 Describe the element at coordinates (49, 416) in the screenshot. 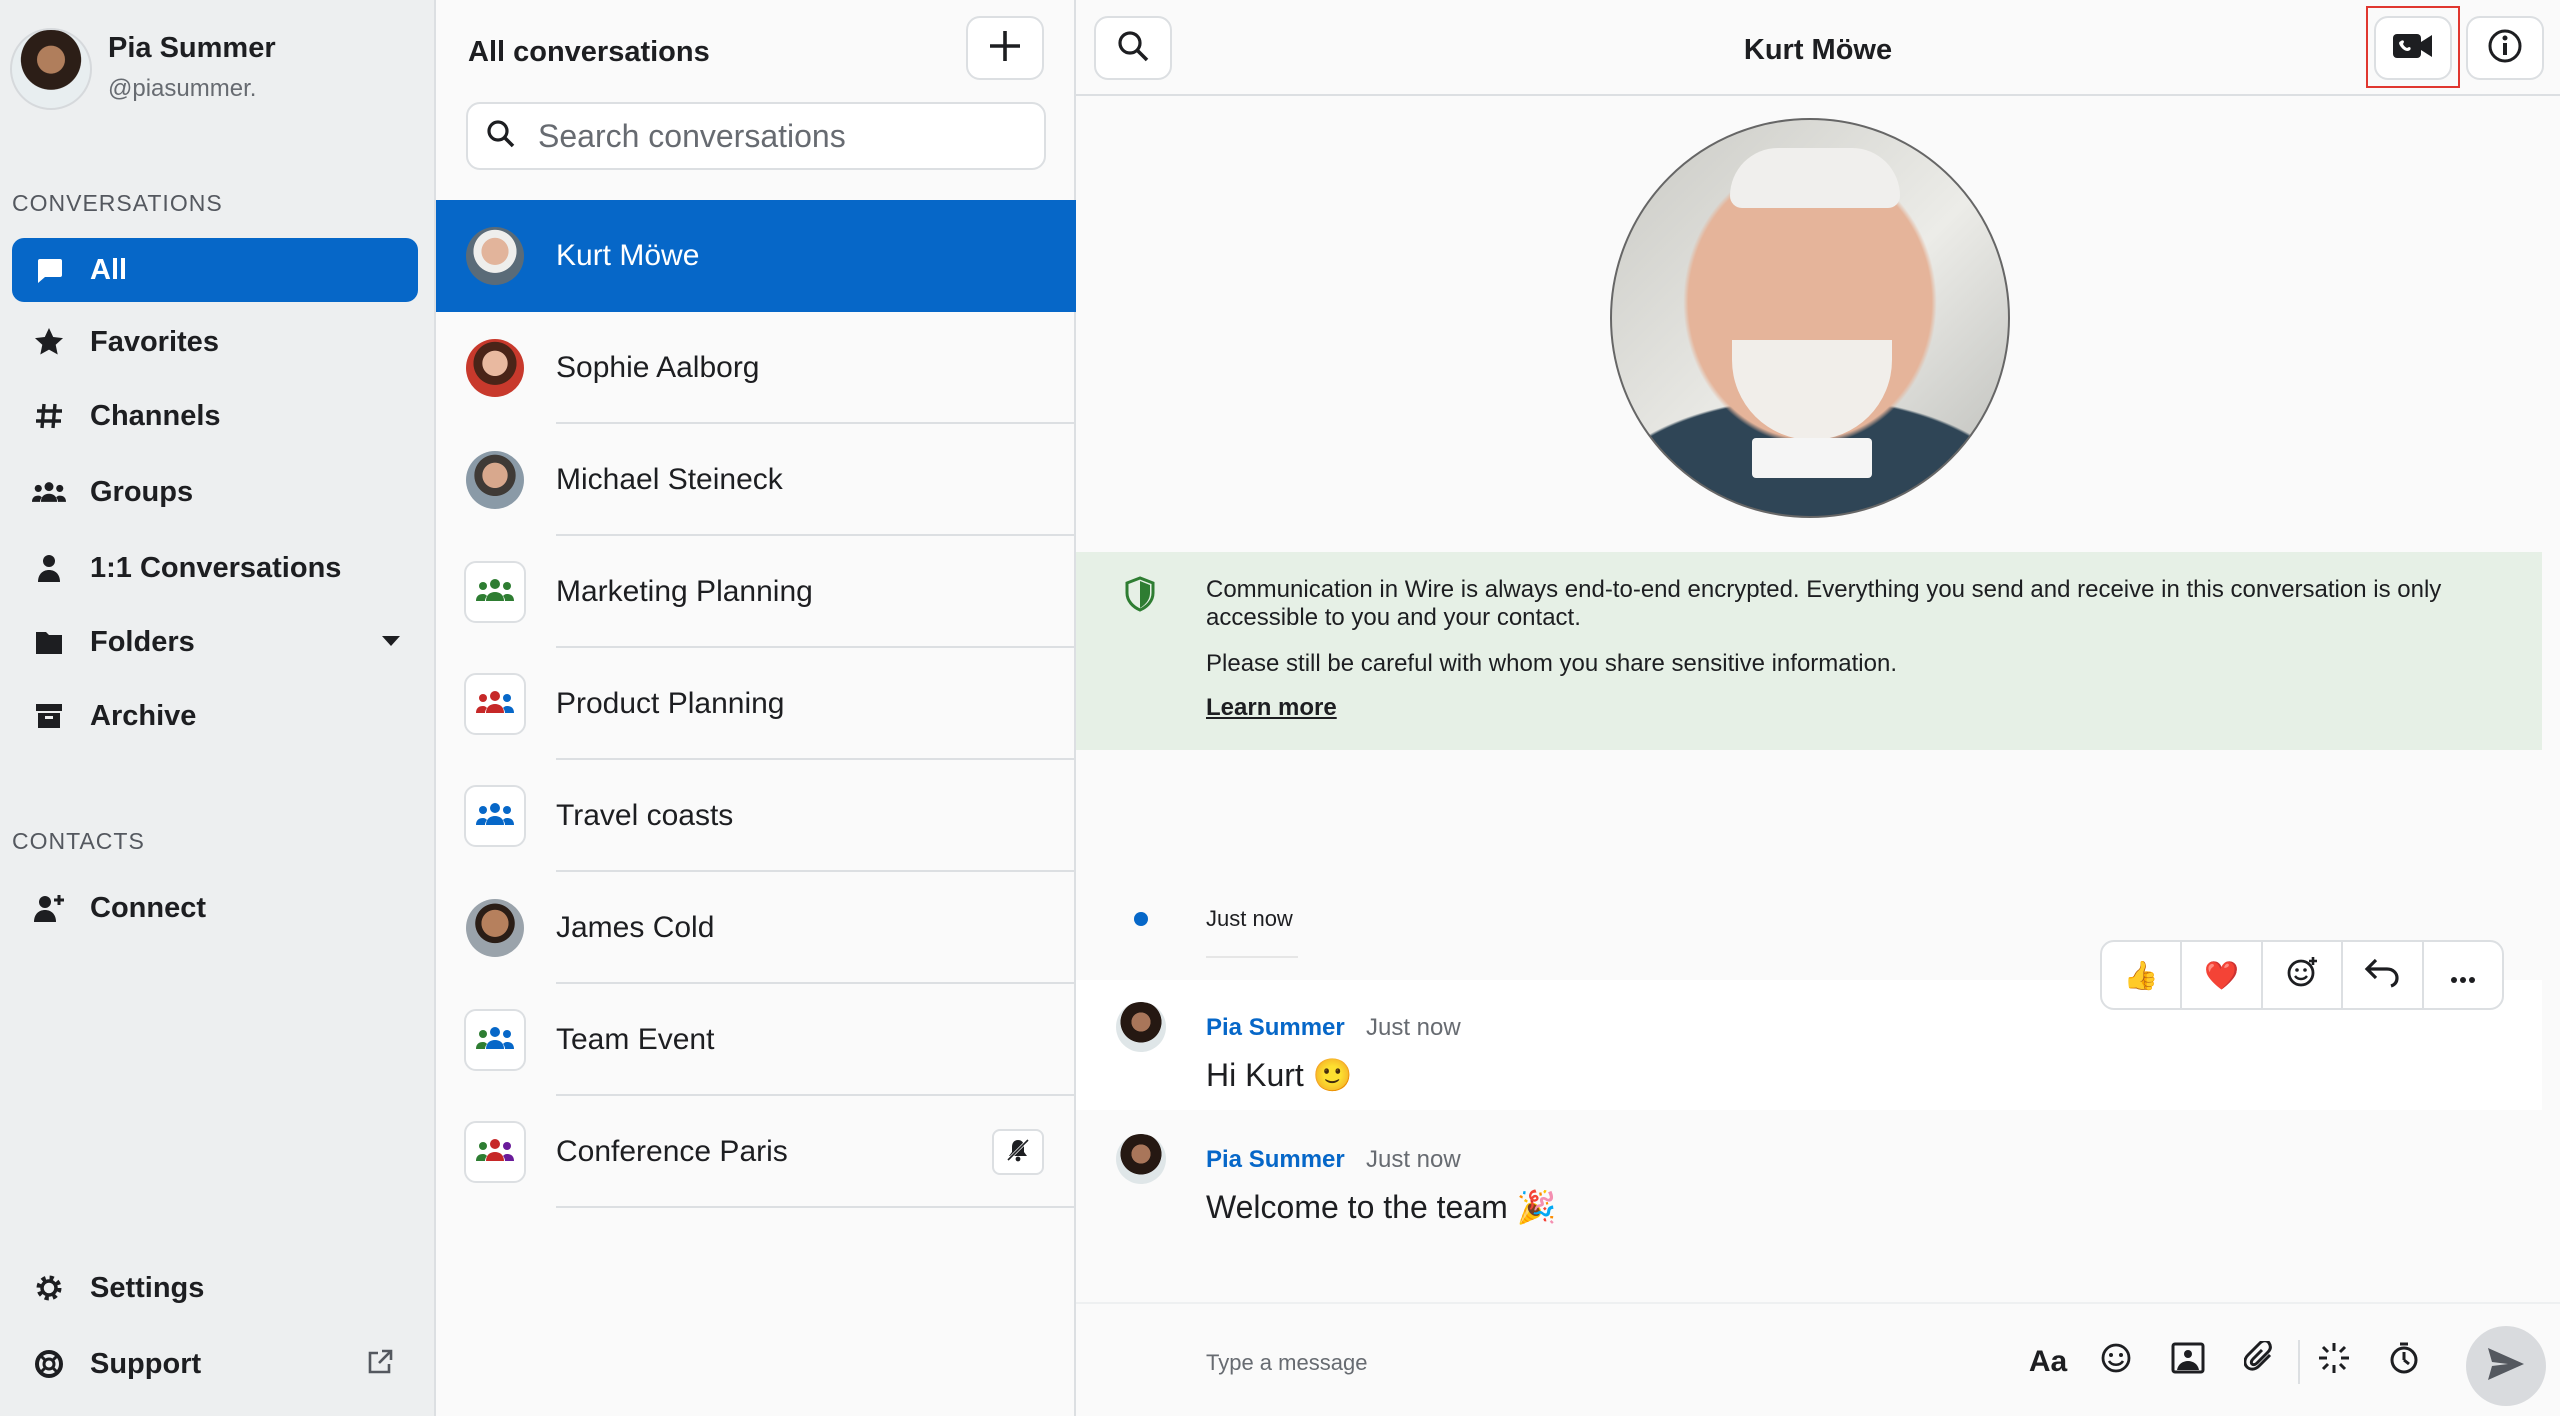

I see `hash-icon` at that location.